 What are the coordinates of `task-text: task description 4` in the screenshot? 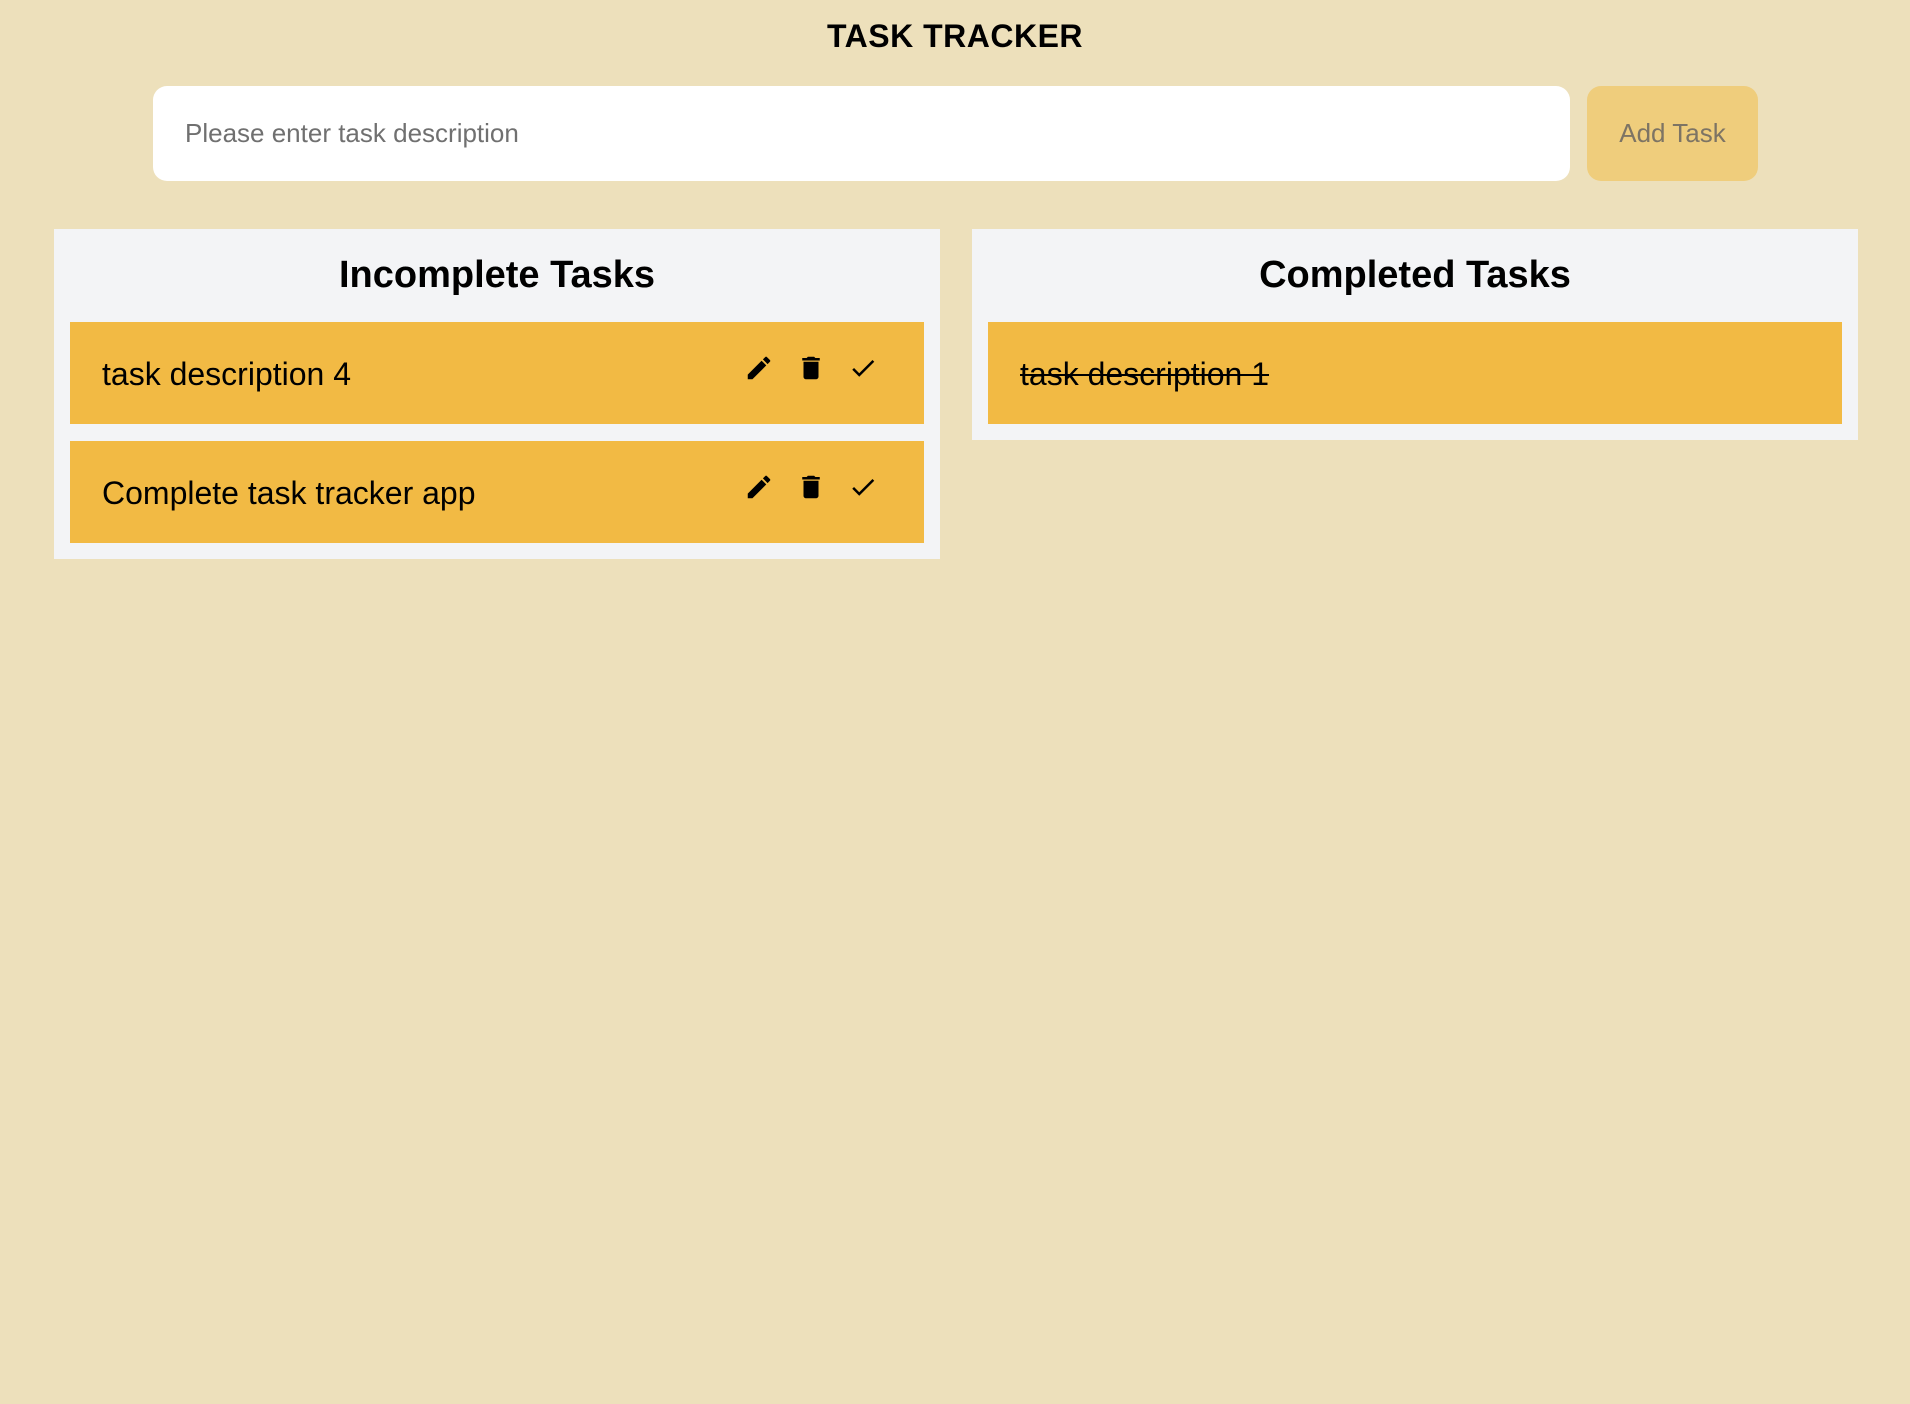 It's located at (227, 374).